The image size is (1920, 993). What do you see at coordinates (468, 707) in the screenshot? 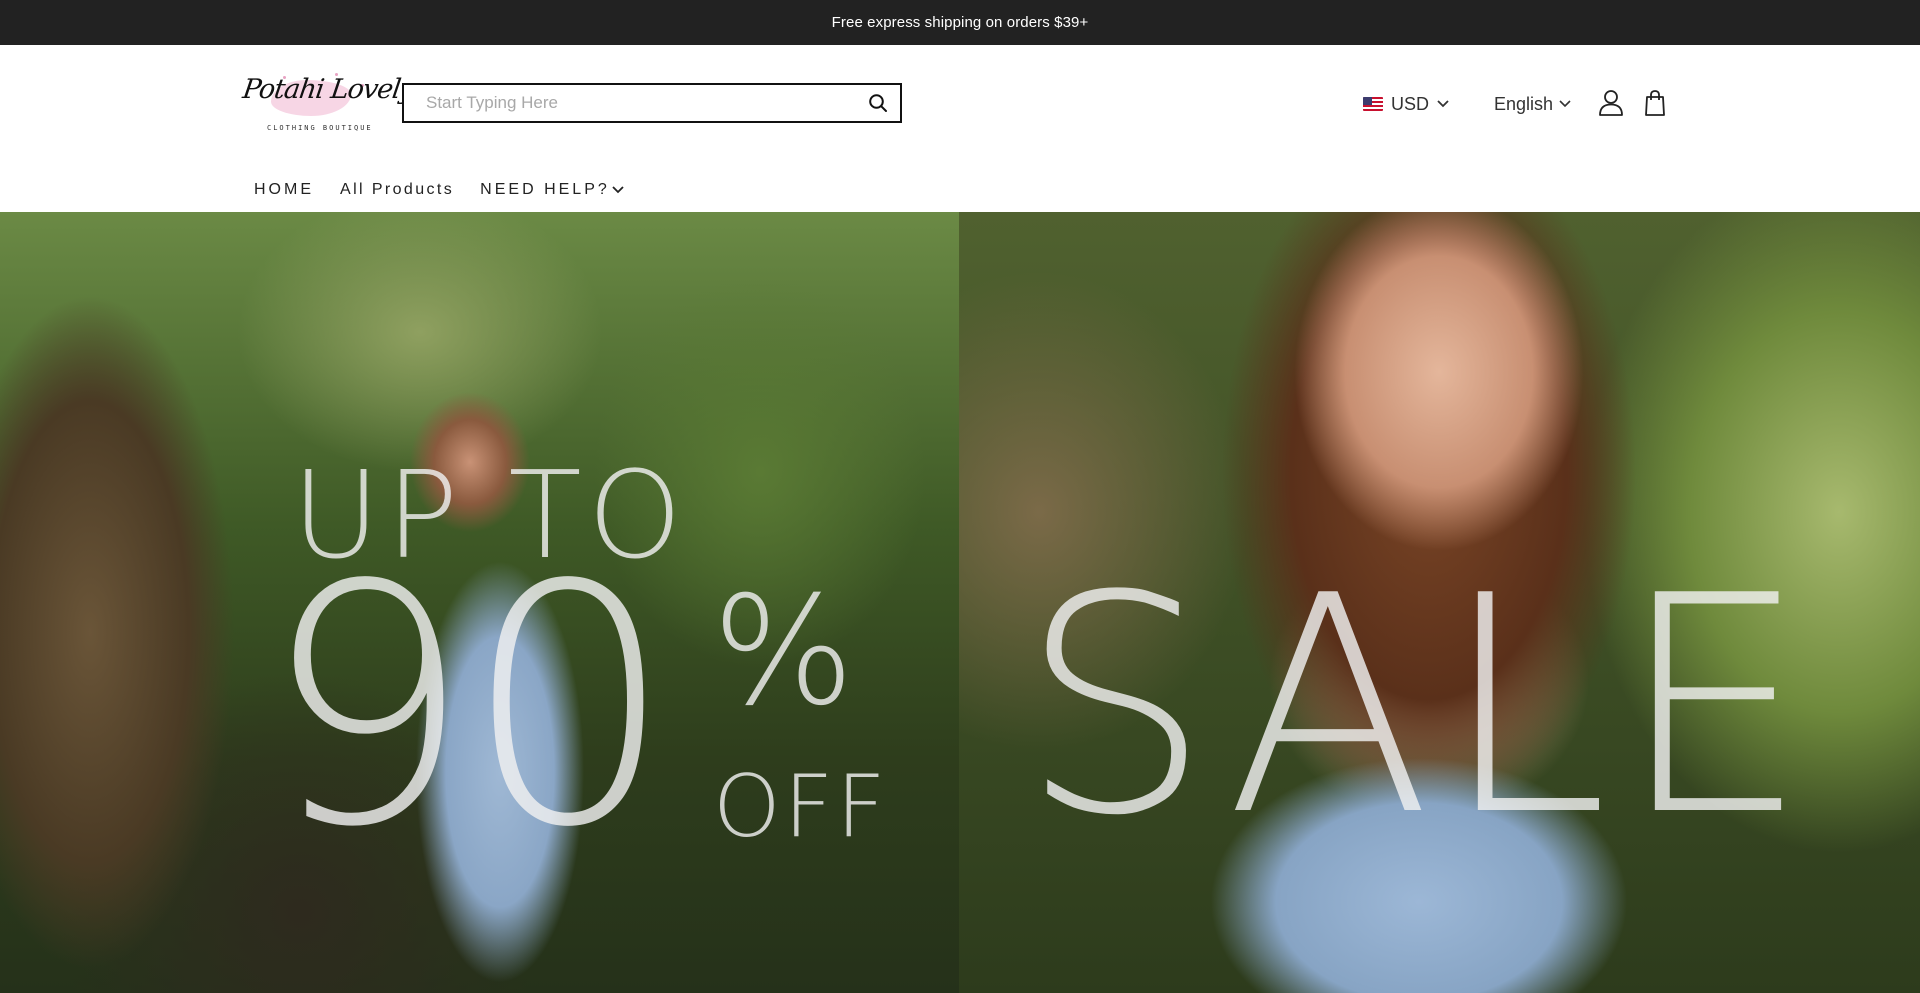
I see `hero-discount-number: 90` at bounding box center [468, 707].